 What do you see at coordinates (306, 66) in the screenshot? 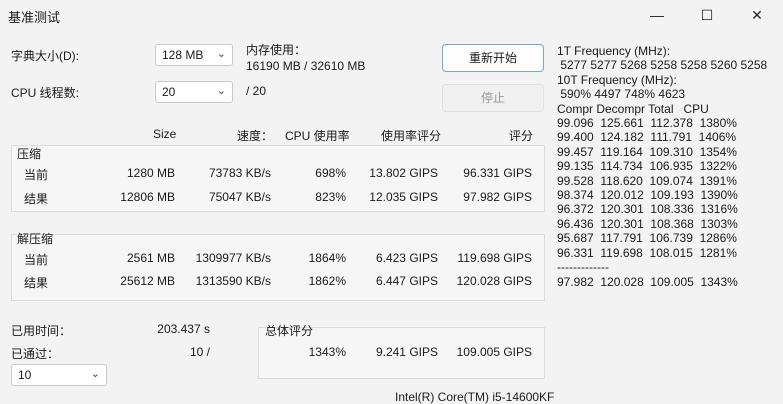
I see `memory-usage-value: 16190 MB / 32610 MB` at bounding box center [306, 66].